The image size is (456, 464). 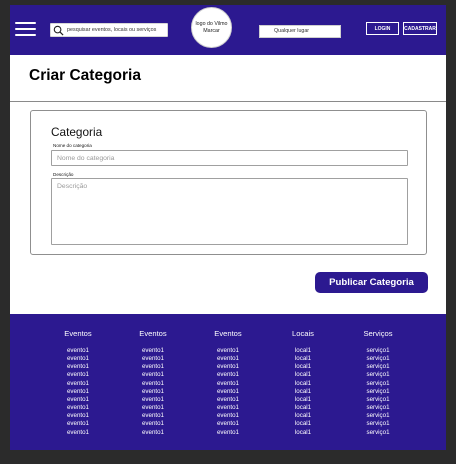 I want to click on publish-category-button: Publicar Categoria, so click(x=371, y=282).